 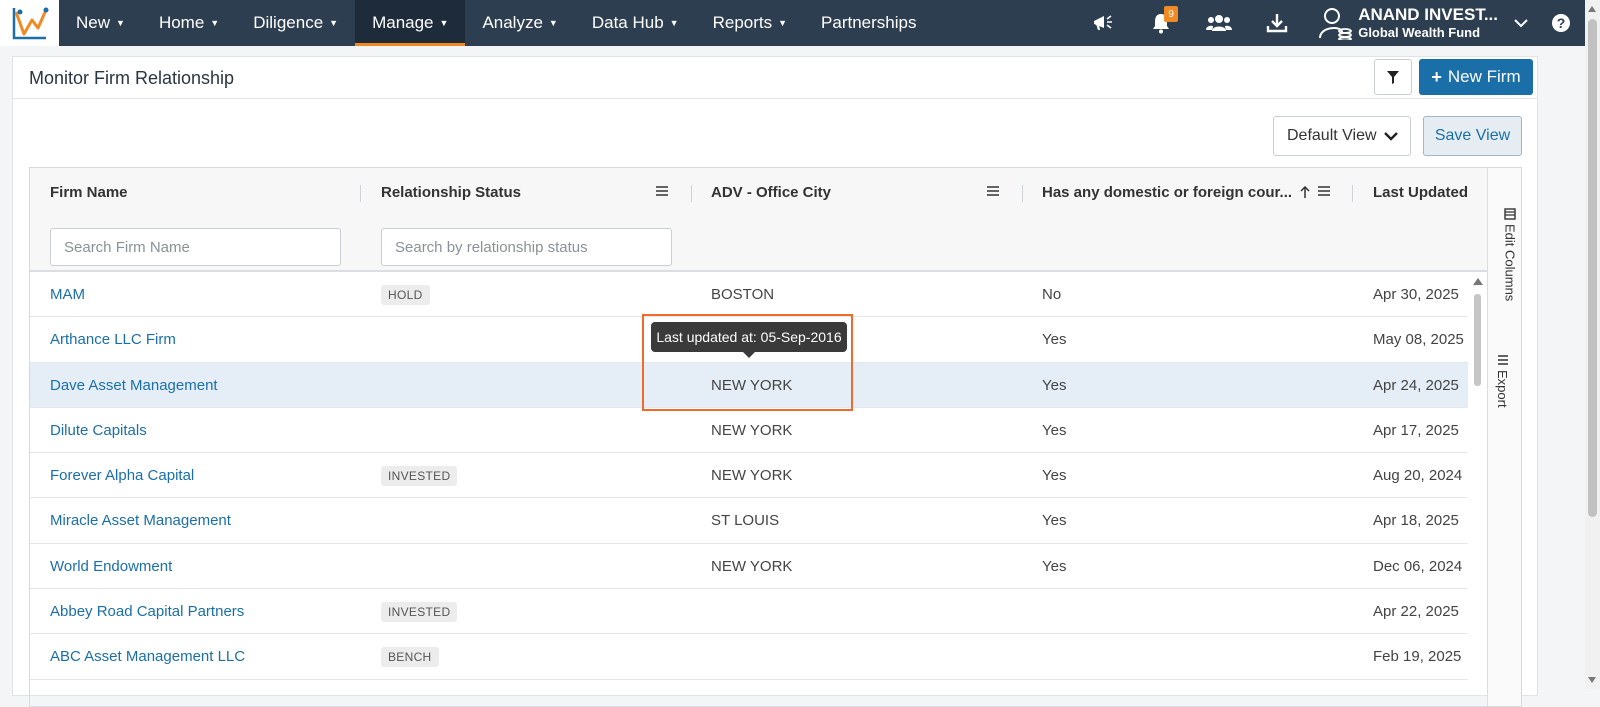 What do you see at coordinates (1561, 23) in the screenshot?
I see `help-icon: ?` at bounding box center [1561, 23].